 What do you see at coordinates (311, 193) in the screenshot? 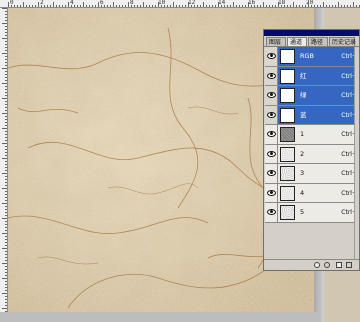
I see `channel-row-alpha-4: 4 Ctrl+` at bounding box center [311, 193].